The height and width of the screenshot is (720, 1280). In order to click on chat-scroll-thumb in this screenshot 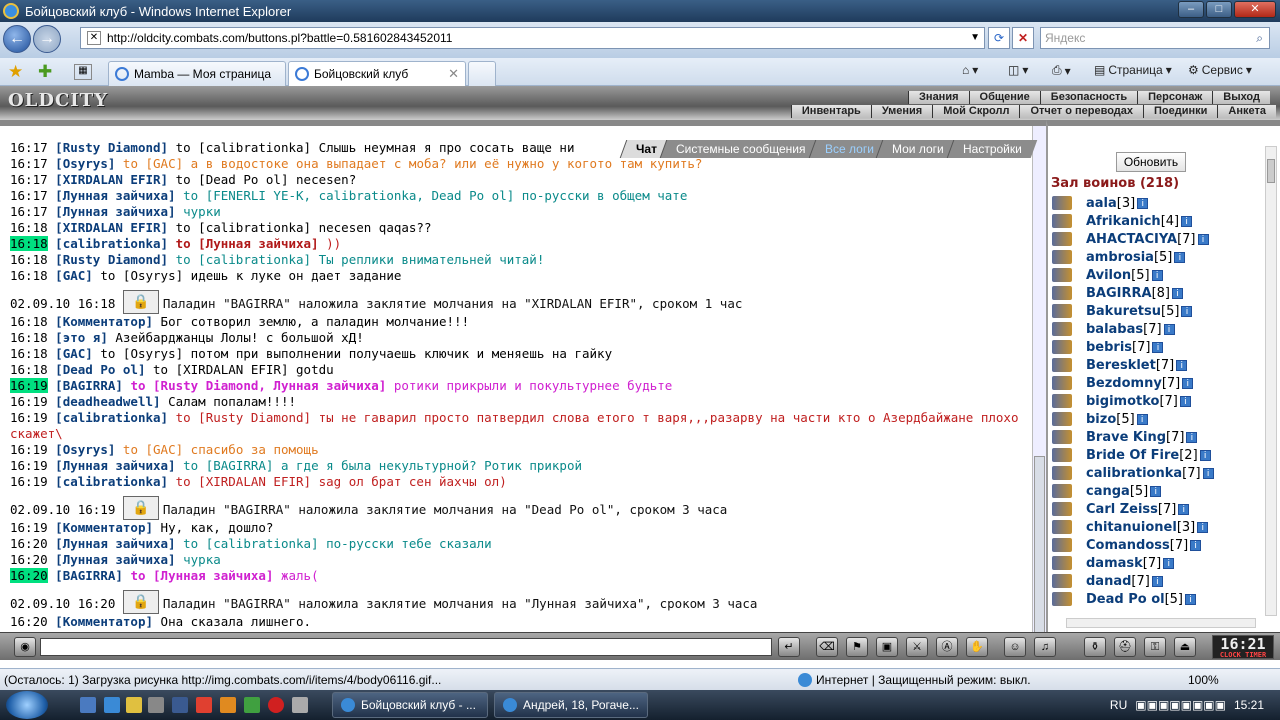, I will do `click(1039, 544)`.